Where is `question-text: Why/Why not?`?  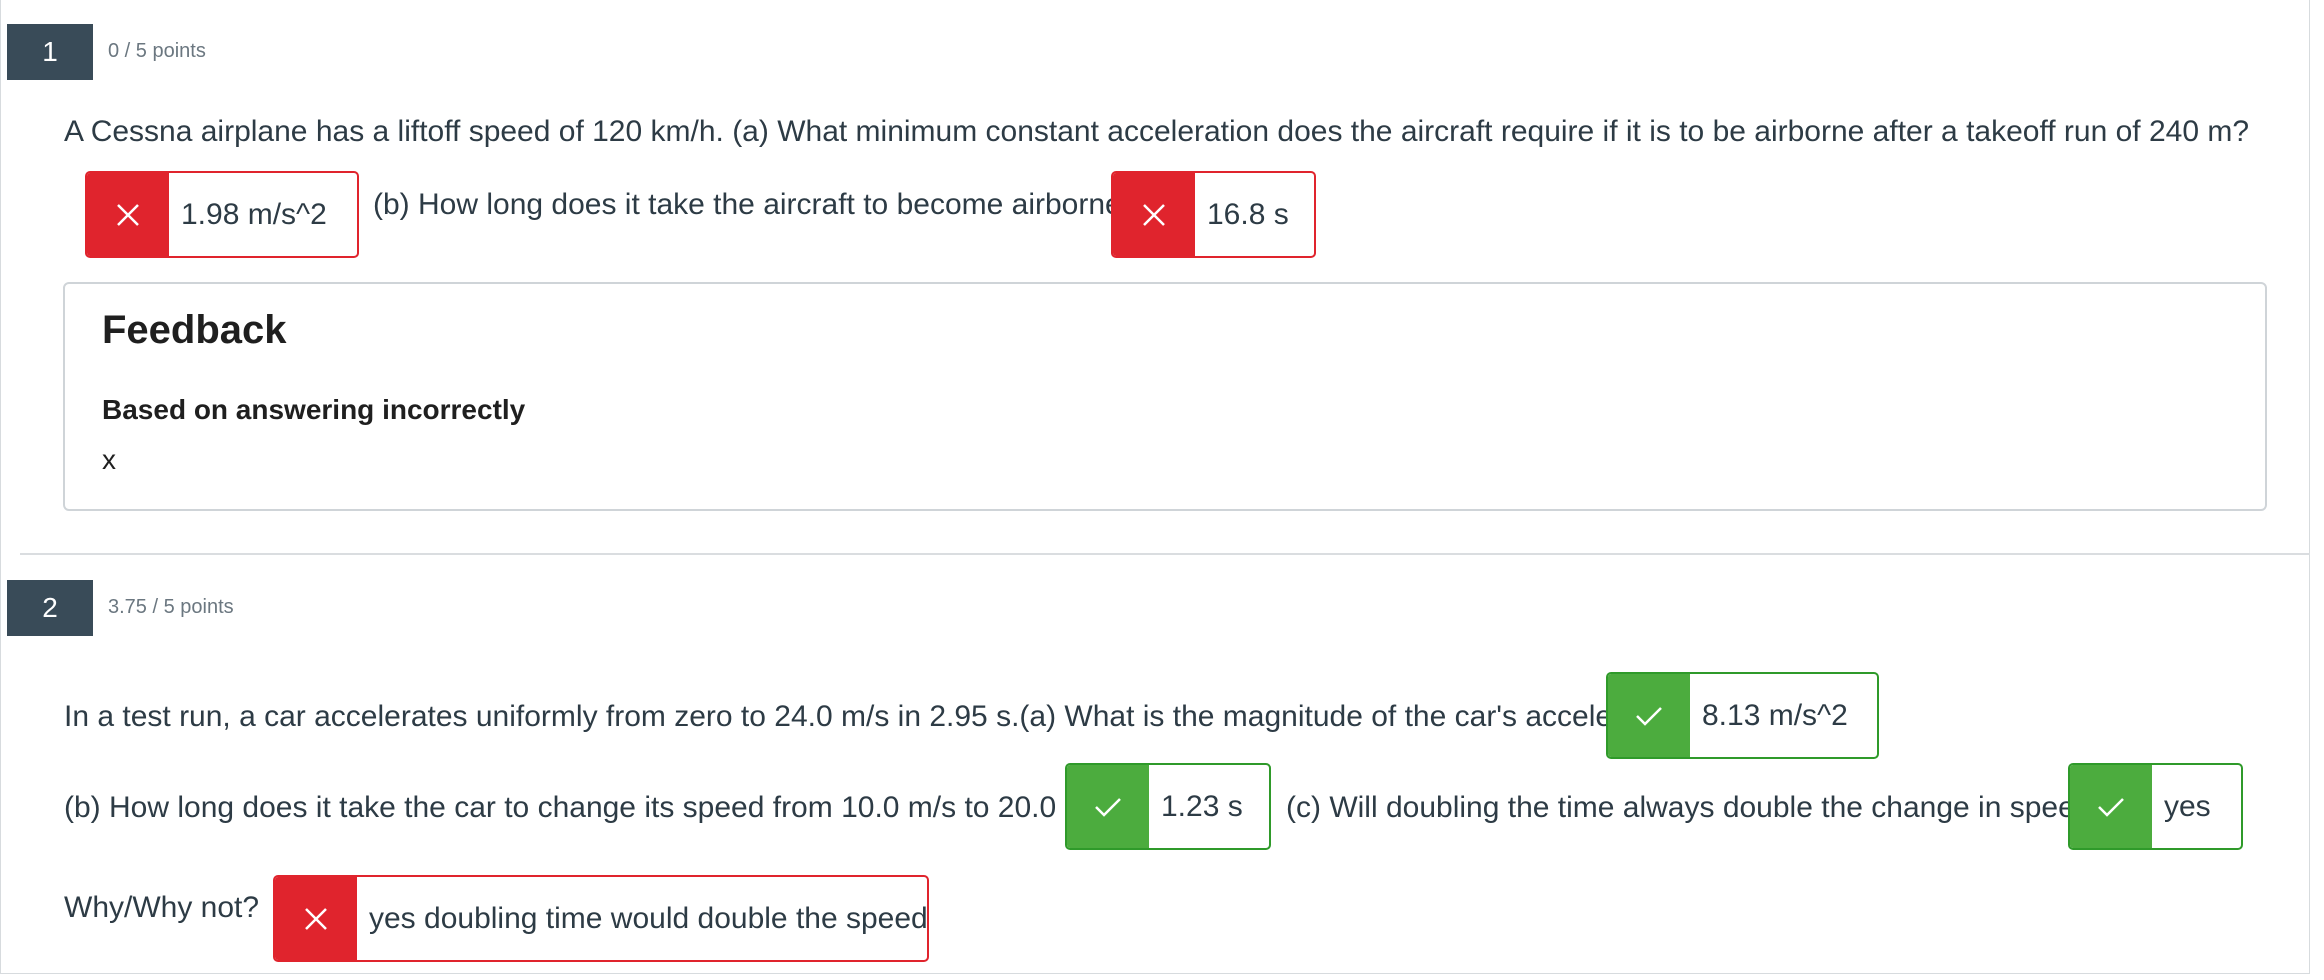
question-text: Why/Why not? is located at coordinates (162, 907).